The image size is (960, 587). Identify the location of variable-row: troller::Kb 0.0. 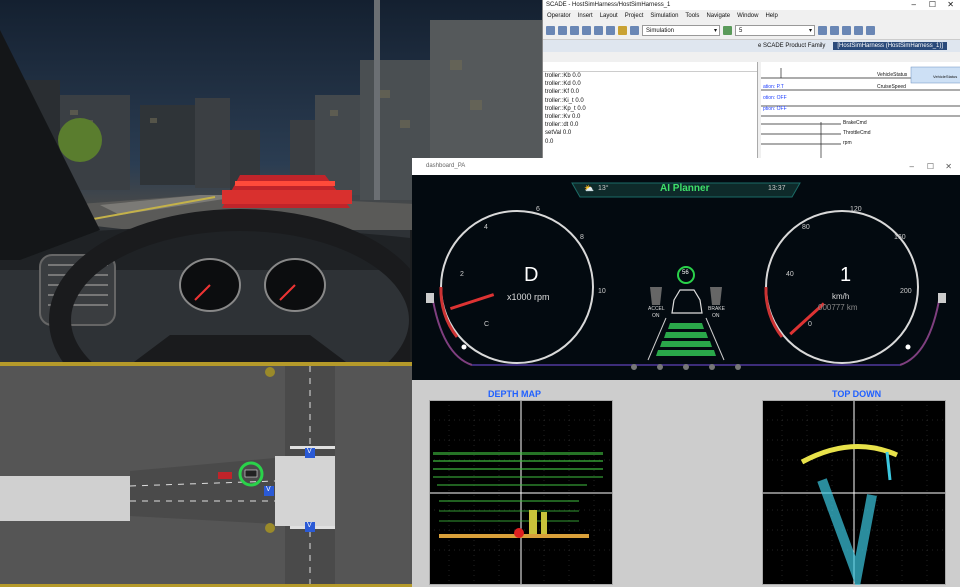
(650, 76).